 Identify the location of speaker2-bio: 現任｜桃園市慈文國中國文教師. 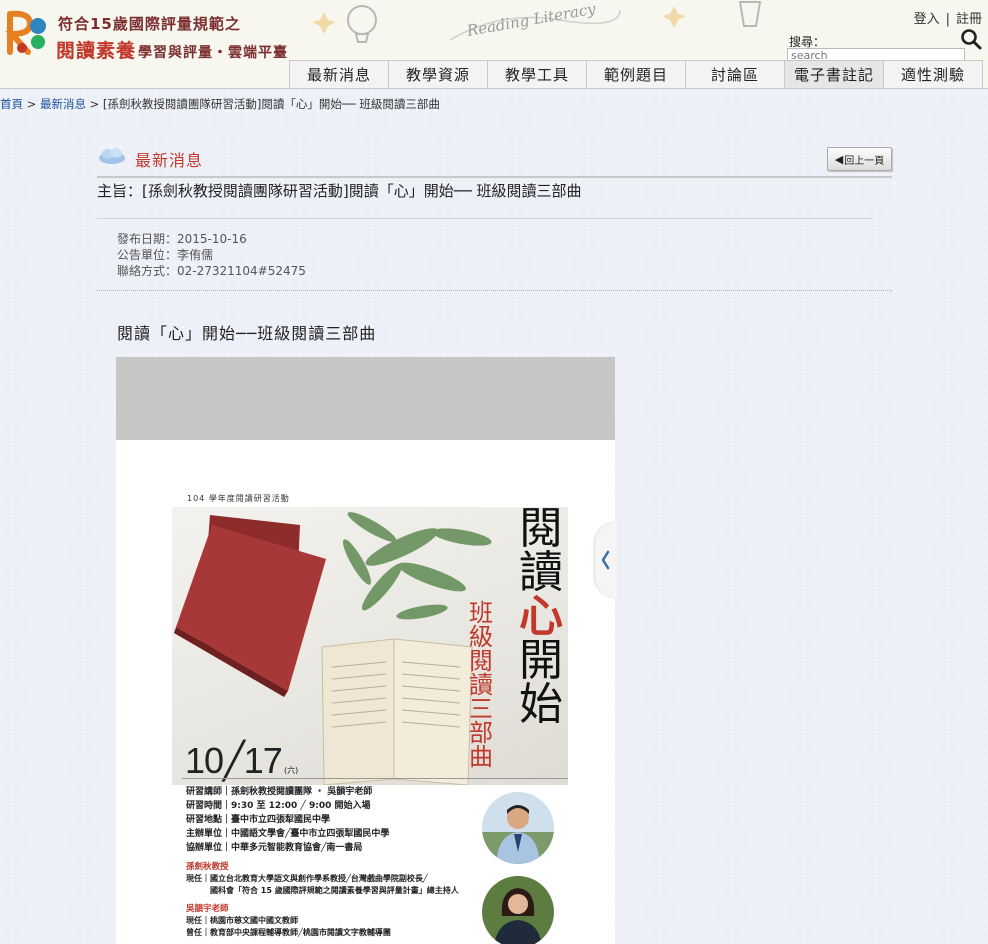
(242, 920).